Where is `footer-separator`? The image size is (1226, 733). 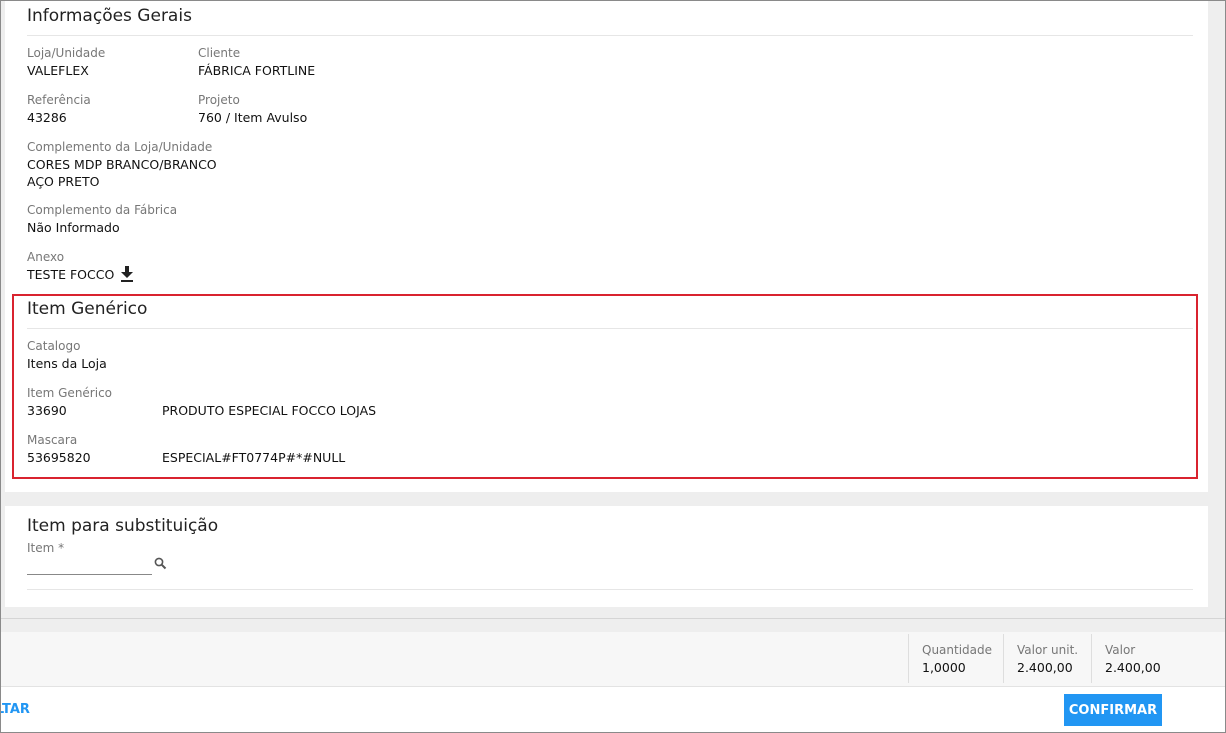 footer-separator is located at coordinates (613, 618).